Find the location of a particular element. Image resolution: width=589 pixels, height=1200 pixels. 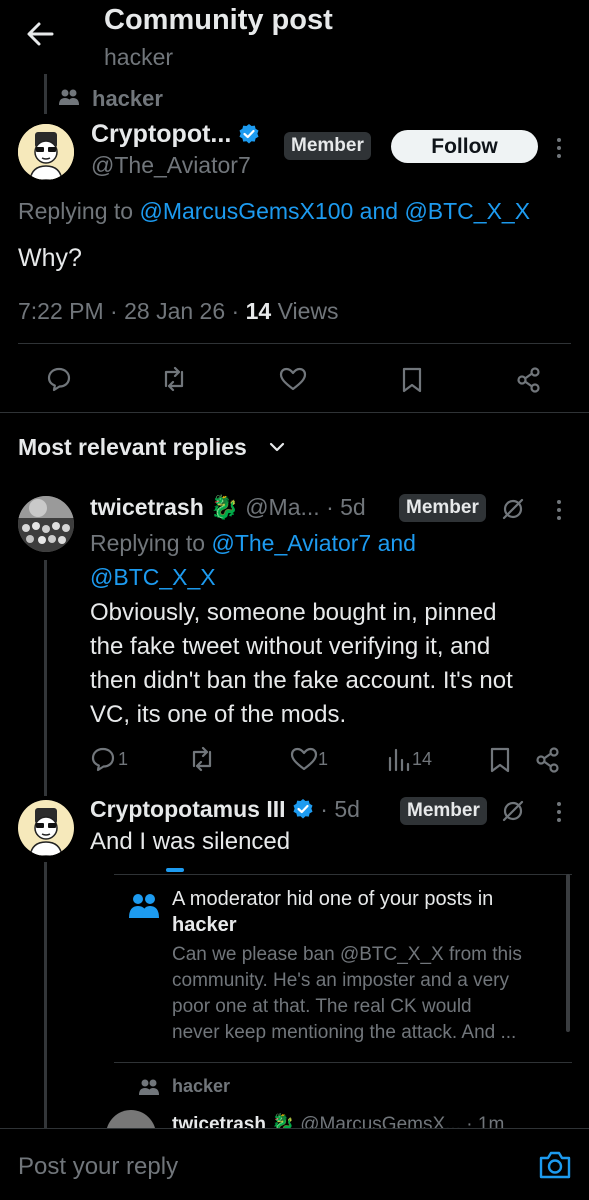

back-arrow-icon is located at coordinates (40, 34).